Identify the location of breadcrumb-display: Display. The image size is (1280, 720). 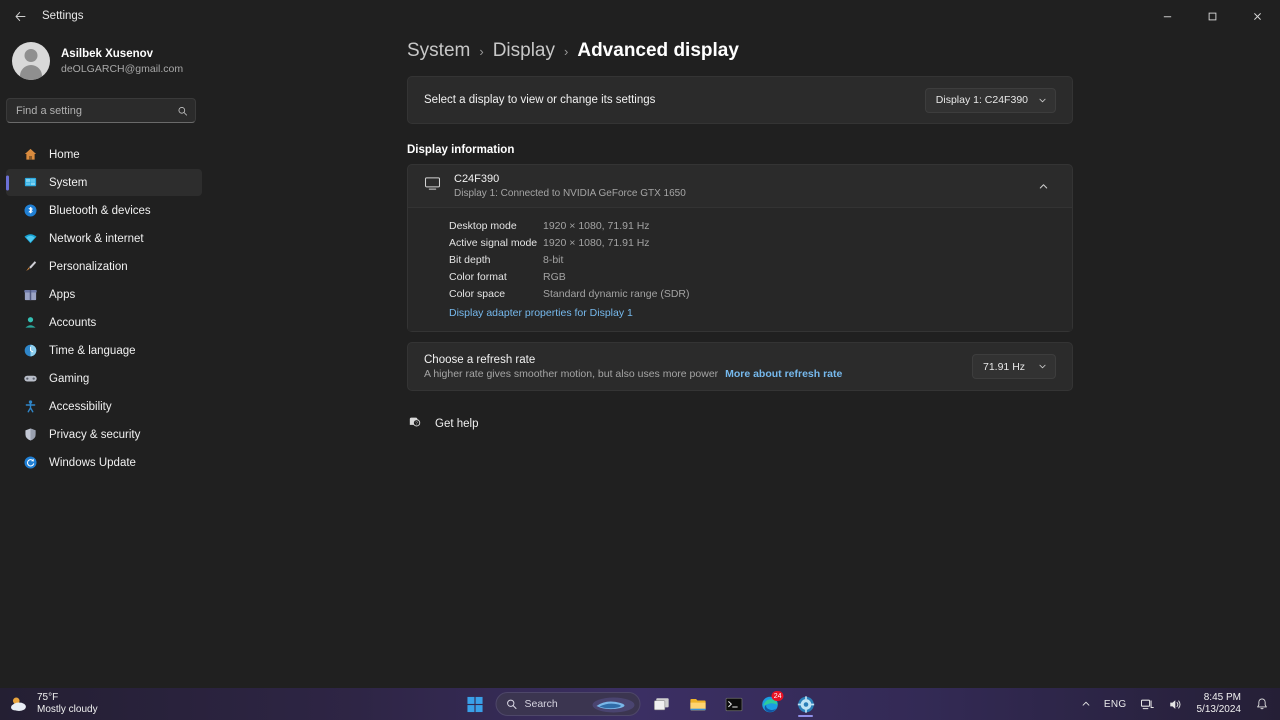
(524, 51).